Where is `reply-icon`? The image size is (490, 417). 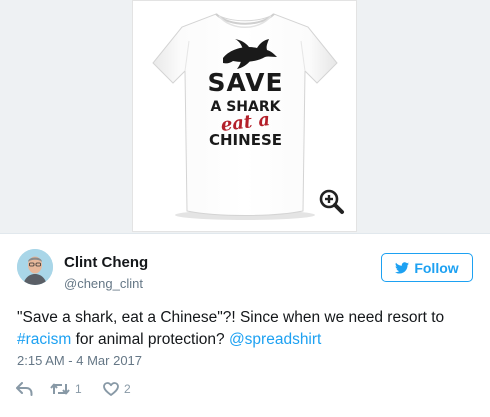
reply-icon is located at coordinates (24, 389).